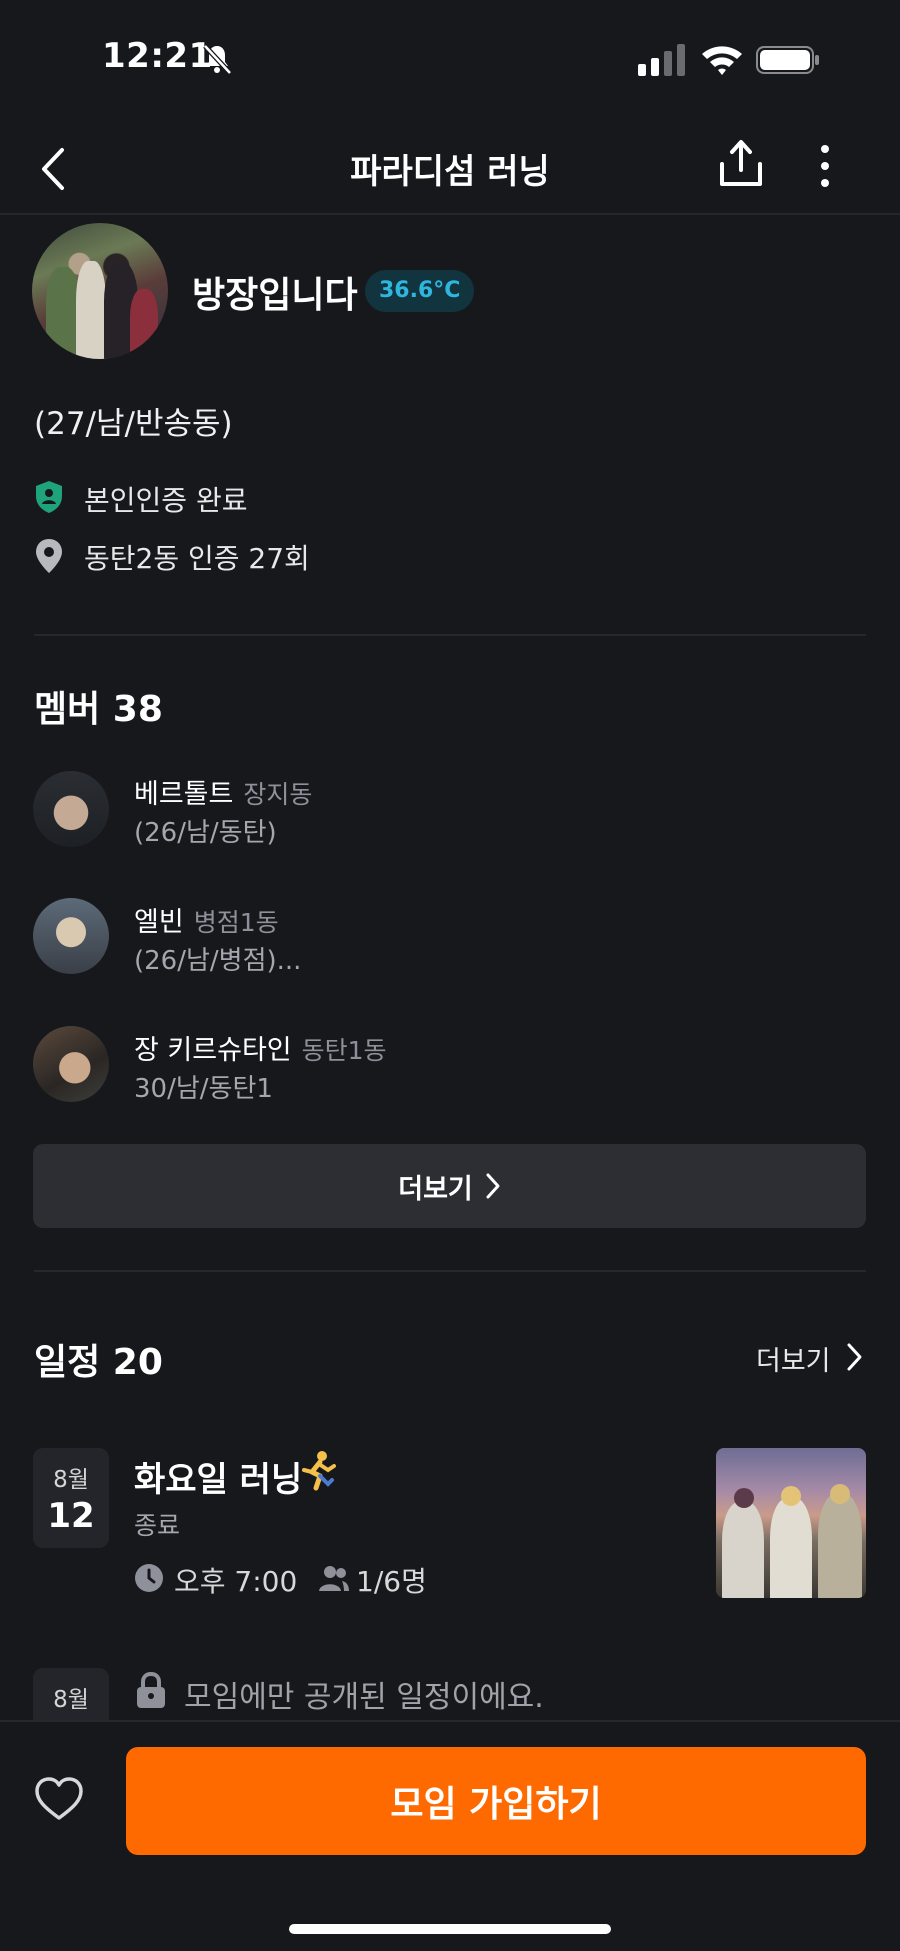 This screenshot has width=900, height=1951. I want to click on member-name-text: 베르톨트, so click(184, 794).